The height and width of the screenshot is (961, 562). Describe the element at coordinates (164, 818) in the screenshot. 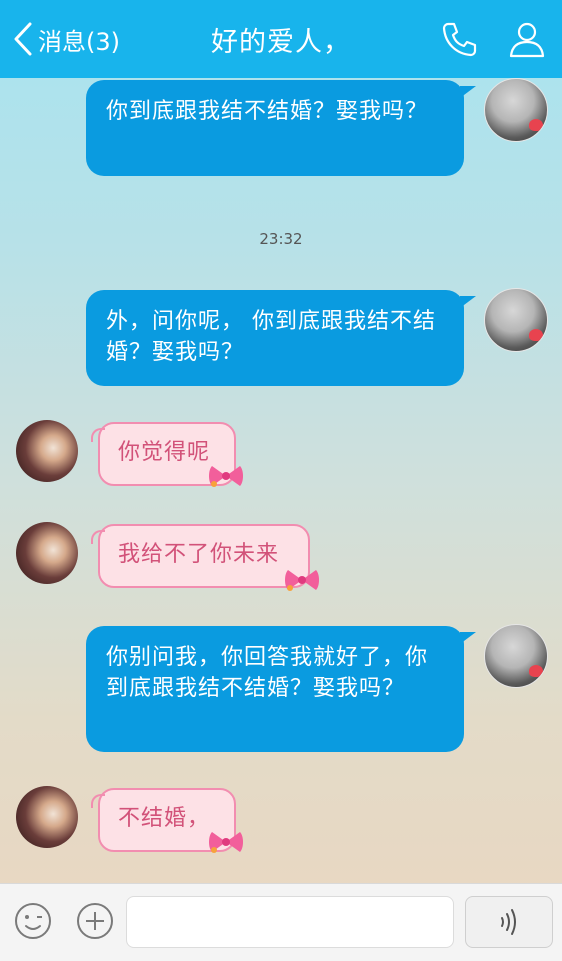

I see `message-text: 不结婚，` at that location.